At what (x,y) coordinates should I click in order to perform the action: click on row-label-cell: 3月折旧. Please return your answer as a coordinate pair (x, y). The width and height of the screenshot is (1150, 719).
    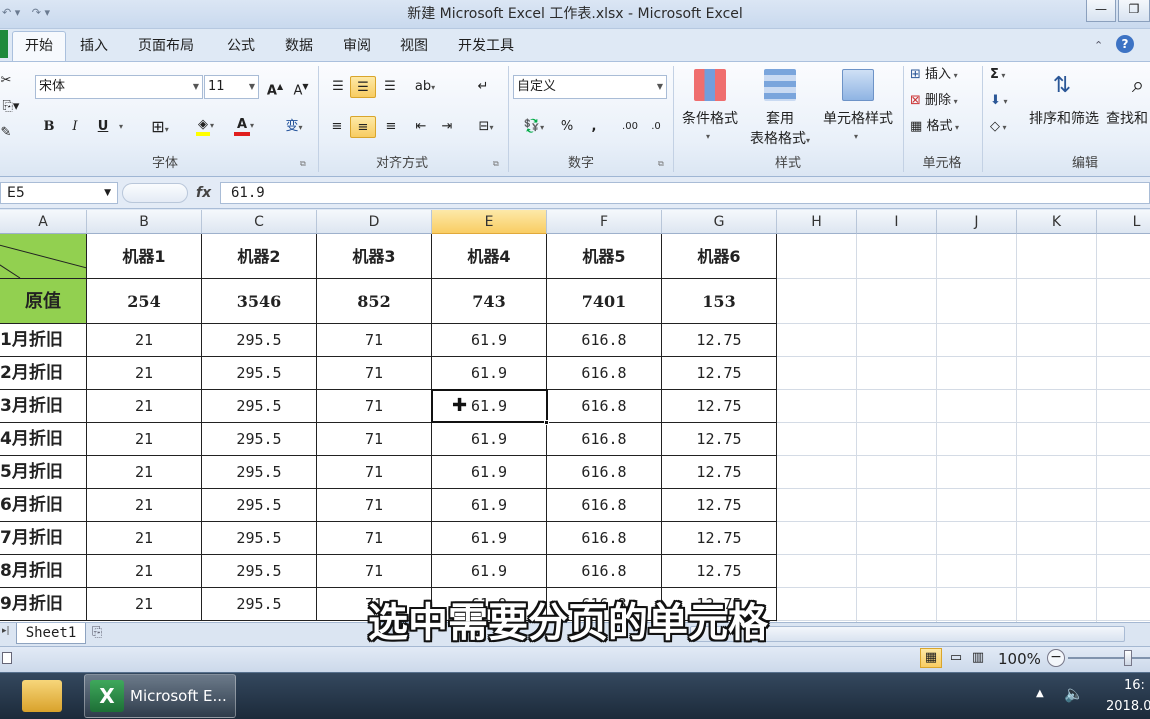
    Looking at the image, I should click on (43, 406).